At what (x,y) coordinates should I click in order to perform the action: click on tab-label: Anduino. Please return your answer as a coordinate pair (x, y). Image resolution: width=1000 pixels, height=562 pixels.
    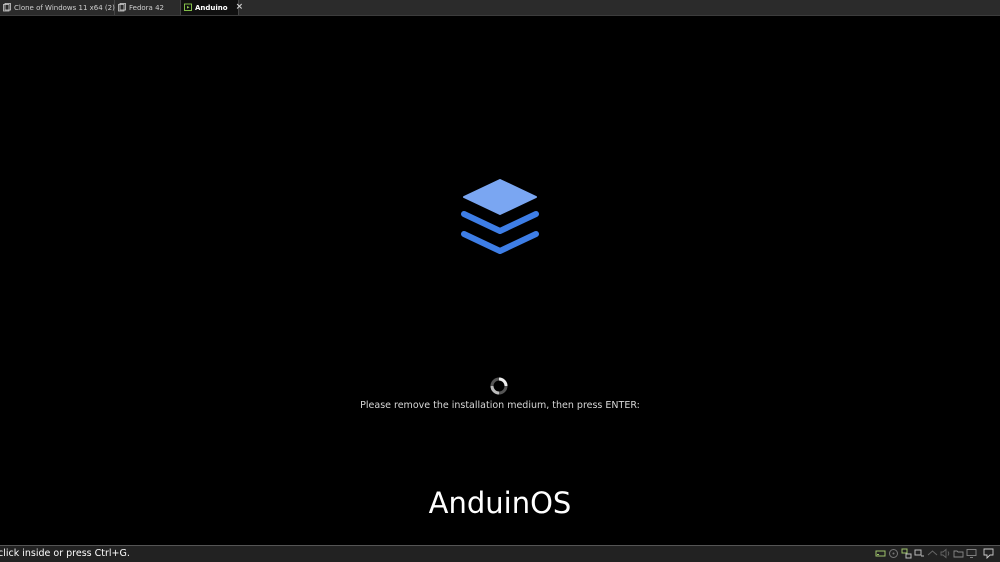
    Looking at the image, I should click on (211, 7).